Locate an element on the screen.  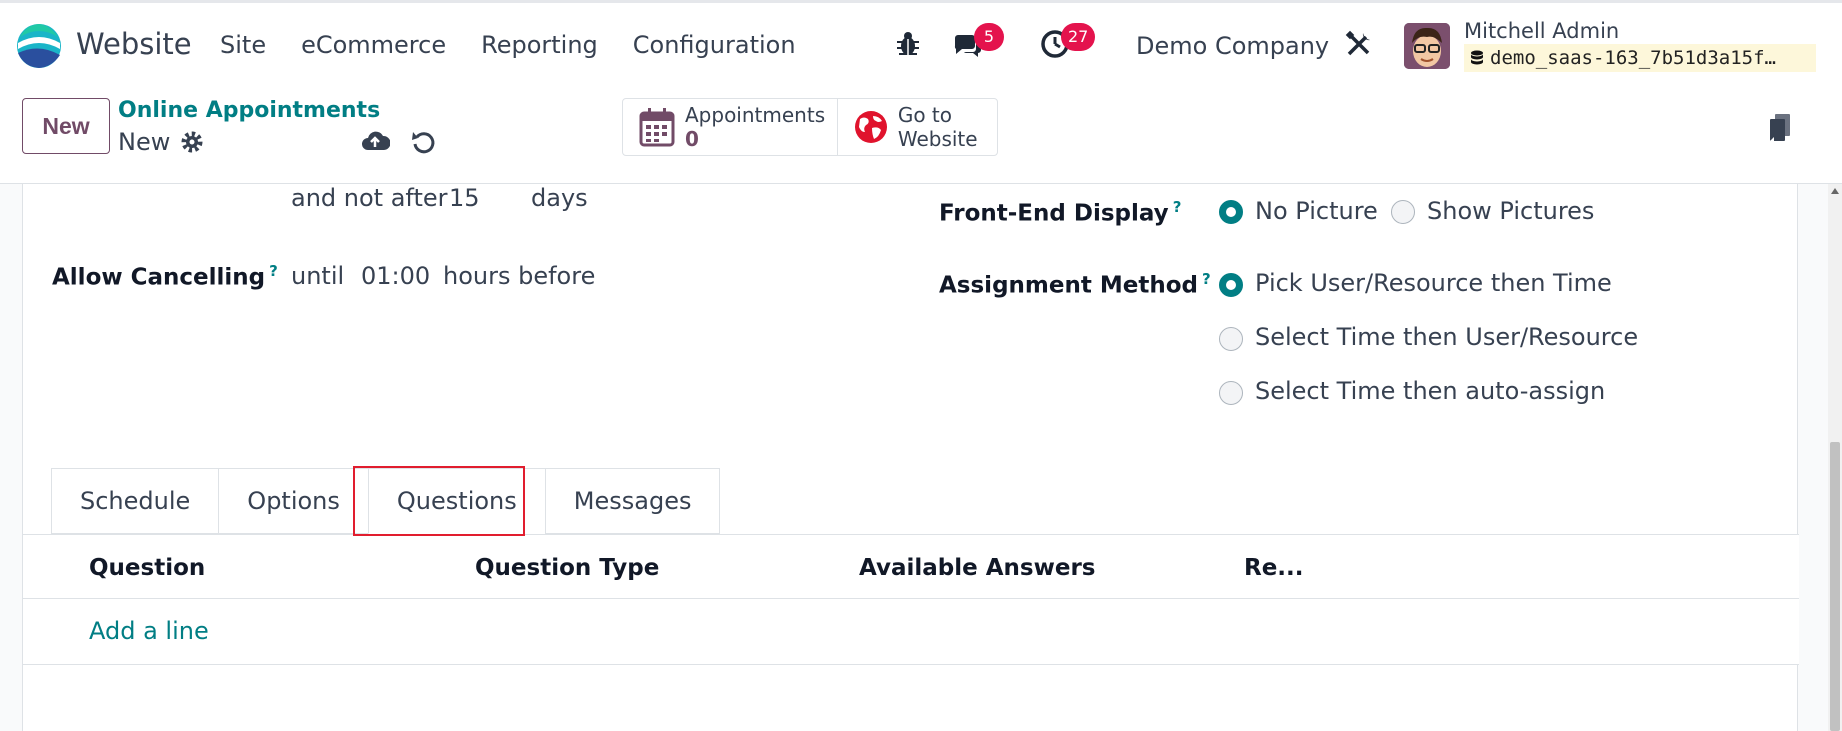
cloud-upload-save-icon is located at coordinates (375, 141).